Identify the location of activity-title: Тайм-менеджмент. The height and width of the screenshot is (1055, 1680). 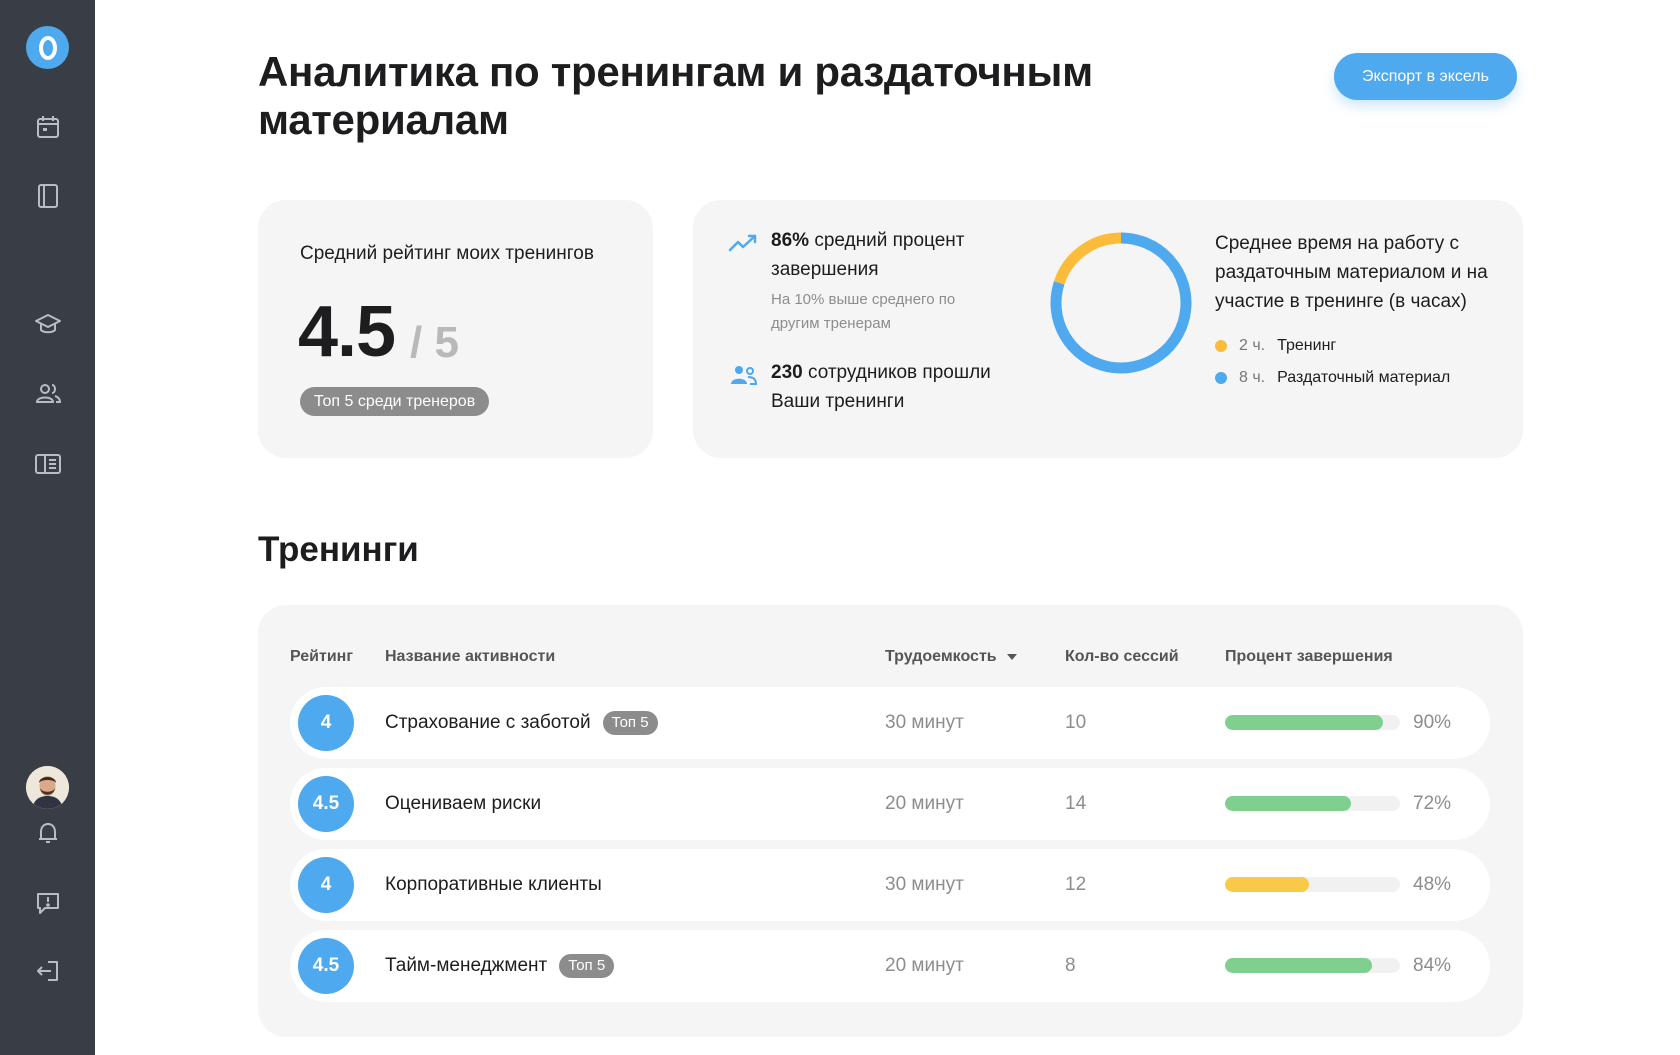
(466, 965).